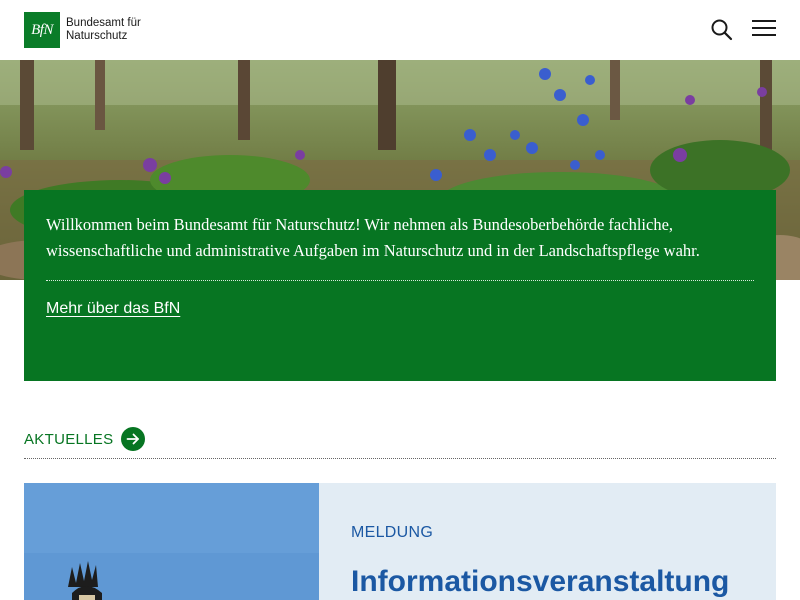  Describe the element at coordinates (400, 280) in the screenshot. I see `intro-divider` at that location.